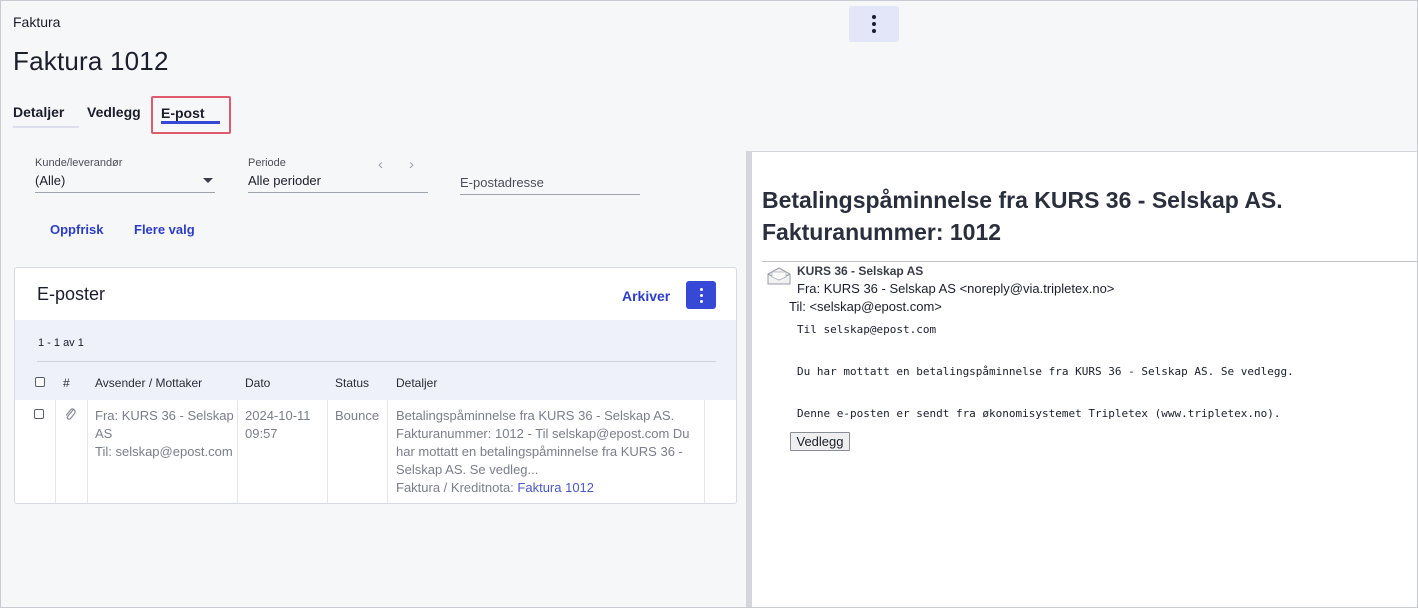 The image size is (1418, 608). I want to click on email-placeholder: E-postadresse, so click(502, 182).